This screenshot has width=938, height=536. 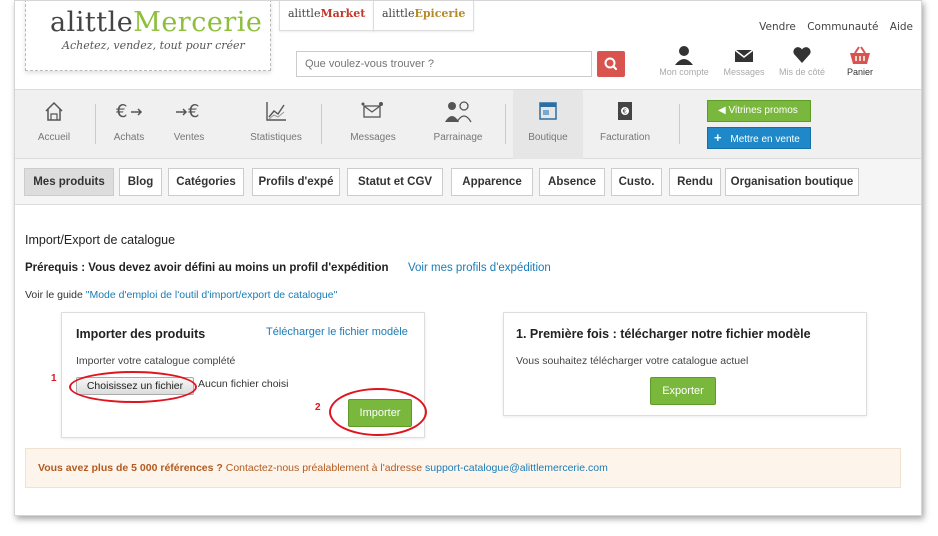 I want to click on nav-ventes: € Ventes, so click(x=189, y=125).